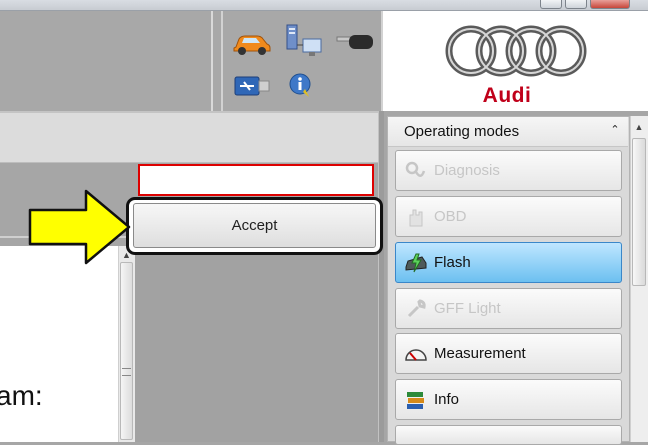 Image resolution: width=648 pixels, height=445 pixels. Describe the element at coordinates (516, 51) in the screenshot. I see `audi-rings-logo` at that location.